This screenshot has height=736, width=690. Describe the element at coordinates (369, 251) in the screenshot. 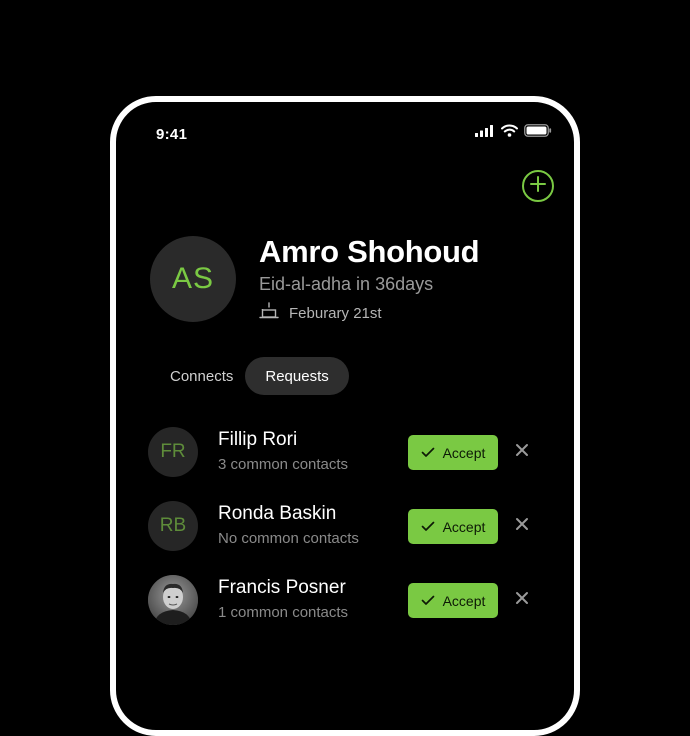

I see `profile-name: Amro Shohoud` at that location.